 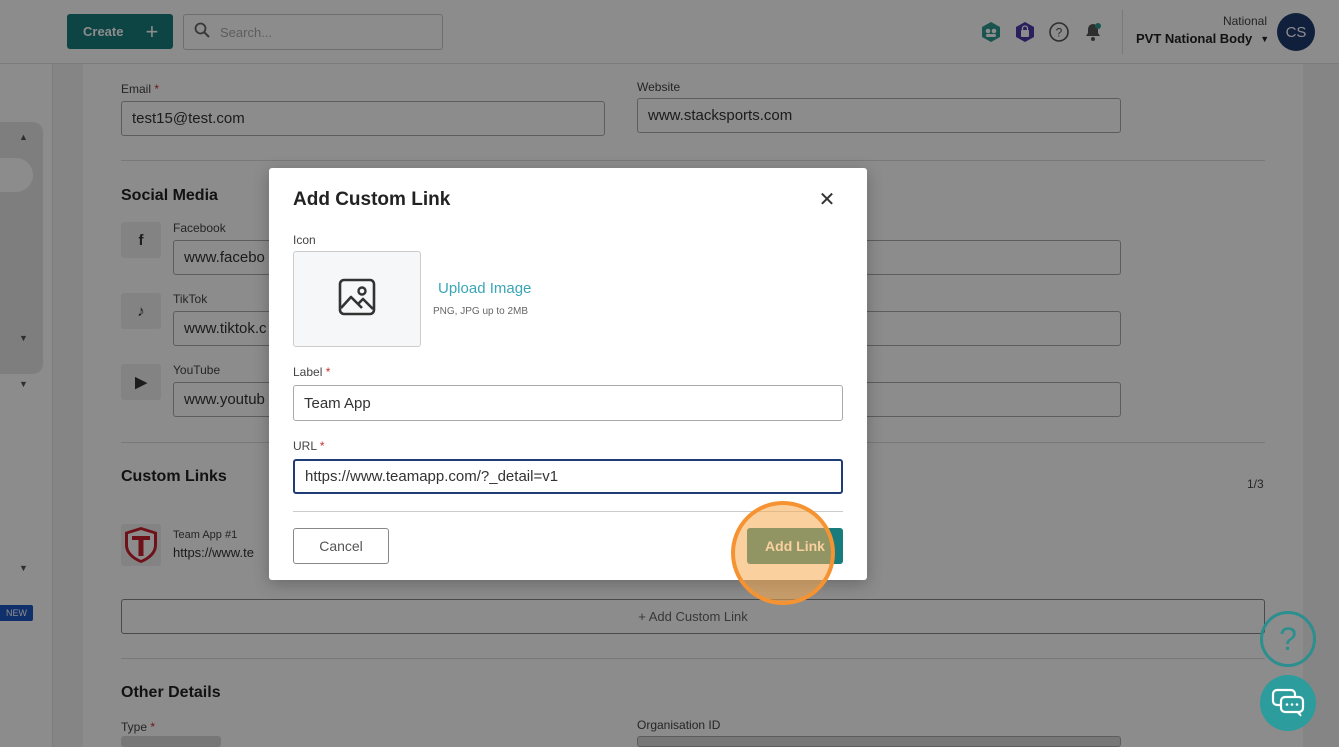 I want to click on label-input, so click(x=568, y=403).